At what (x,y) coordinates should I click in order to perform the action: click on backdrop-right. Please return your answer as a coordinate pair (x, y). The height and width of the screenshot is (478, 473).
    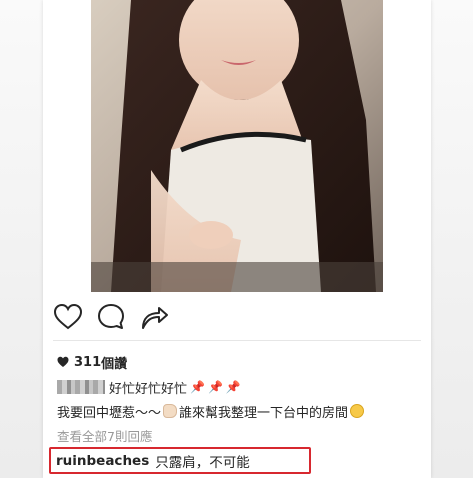
    Looking at the image, I should click on (451, 239).